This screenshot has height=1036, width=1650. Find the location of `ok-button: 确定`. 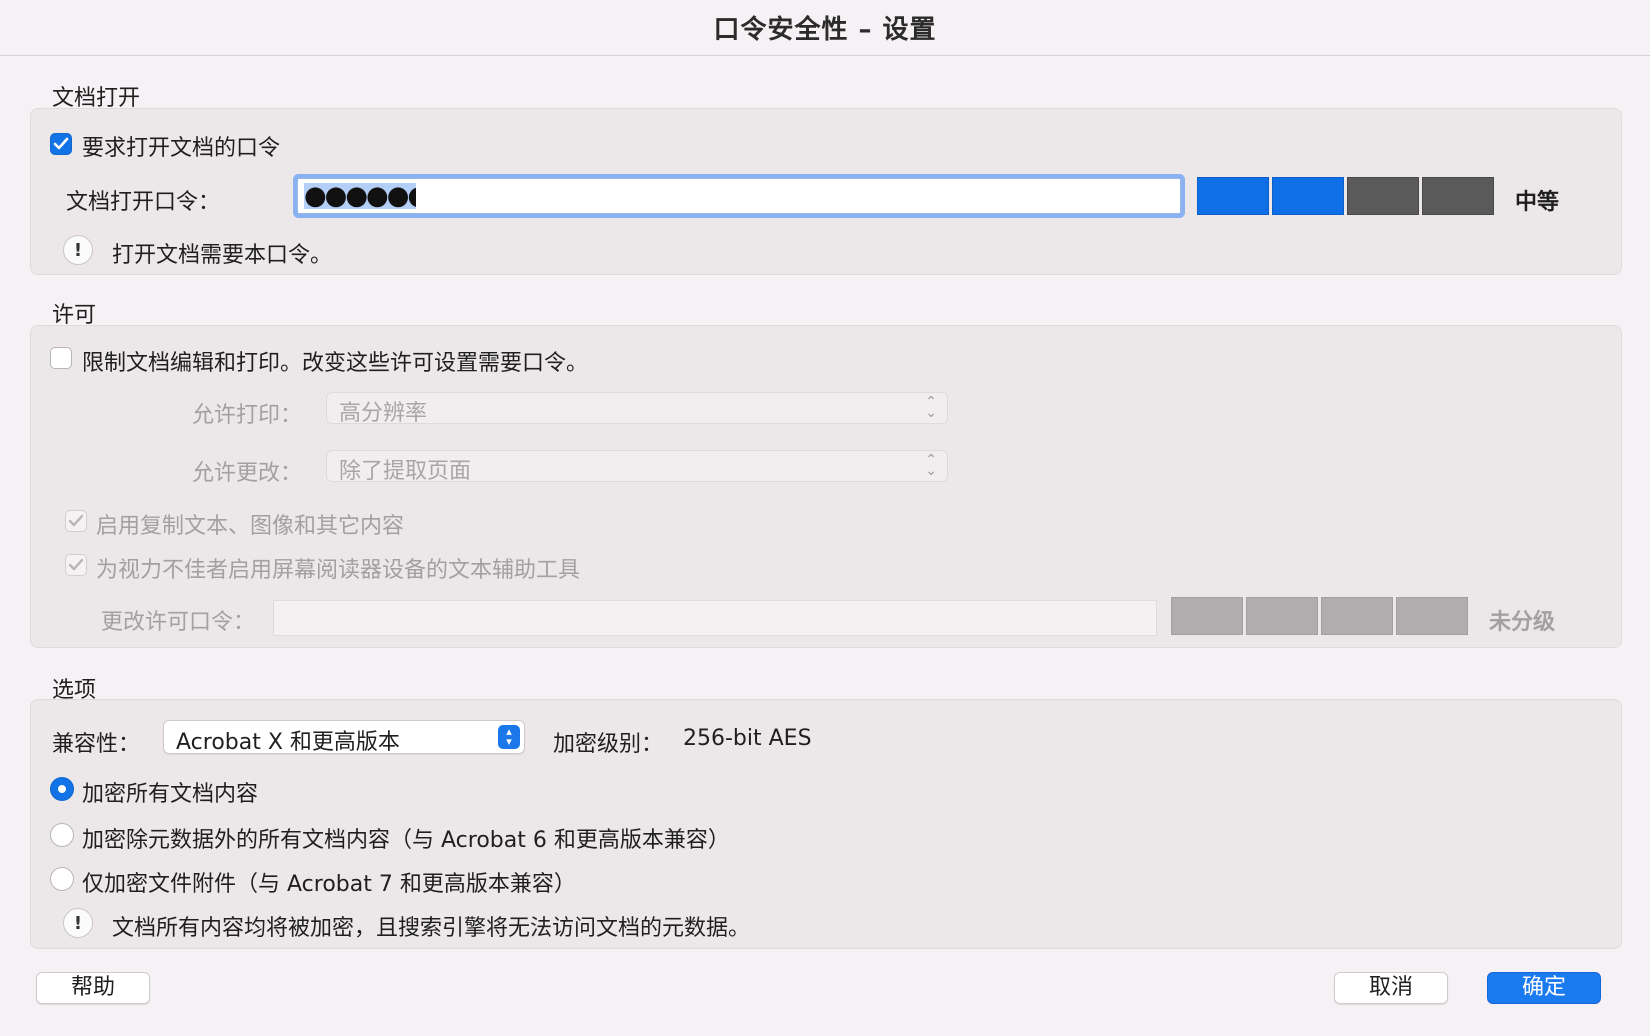

ok-button: 确定 is located at coordinates (1544, 988).